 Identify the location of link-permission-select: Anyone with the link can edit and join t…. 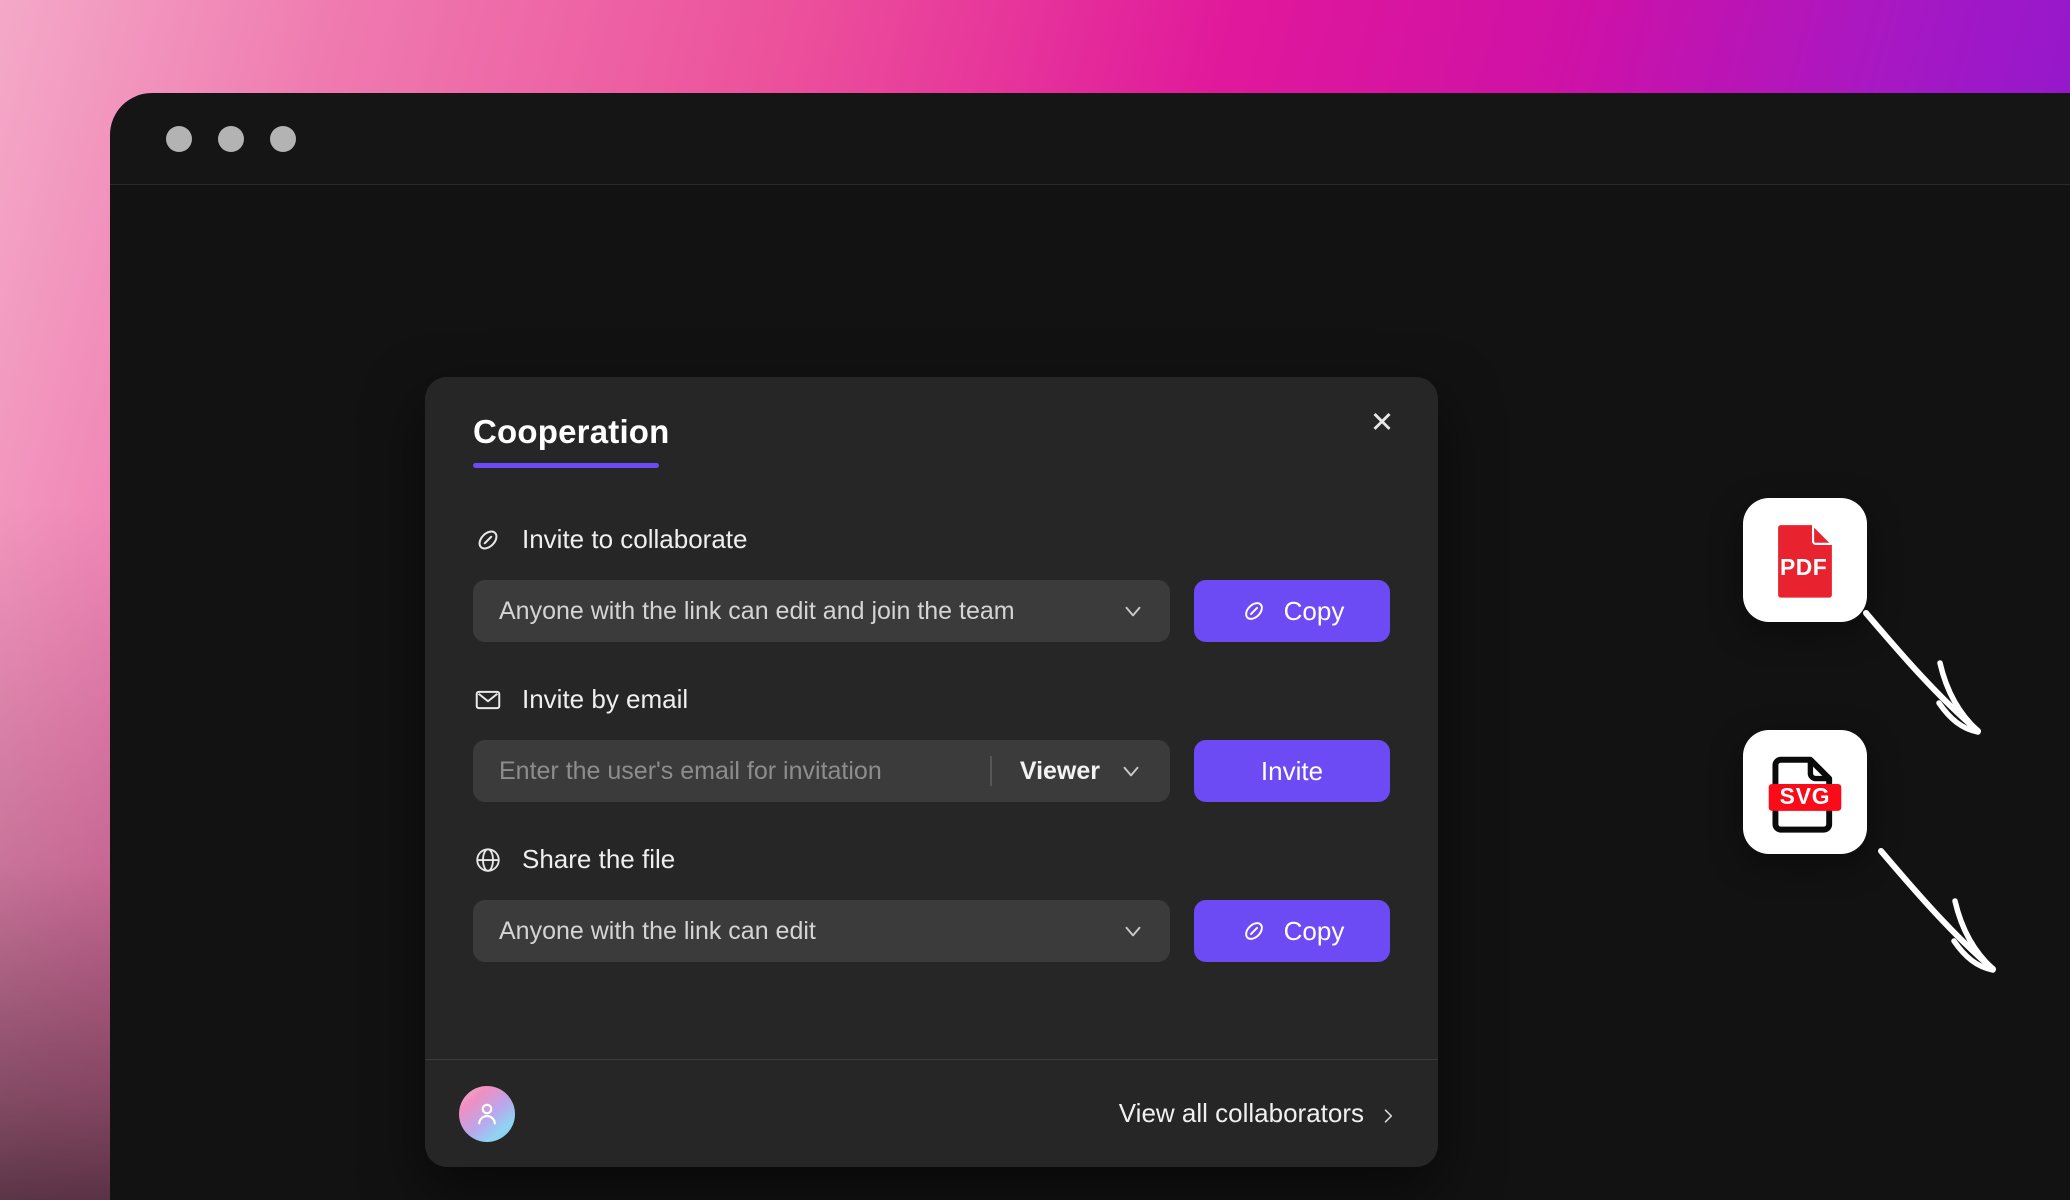
(821, 611).